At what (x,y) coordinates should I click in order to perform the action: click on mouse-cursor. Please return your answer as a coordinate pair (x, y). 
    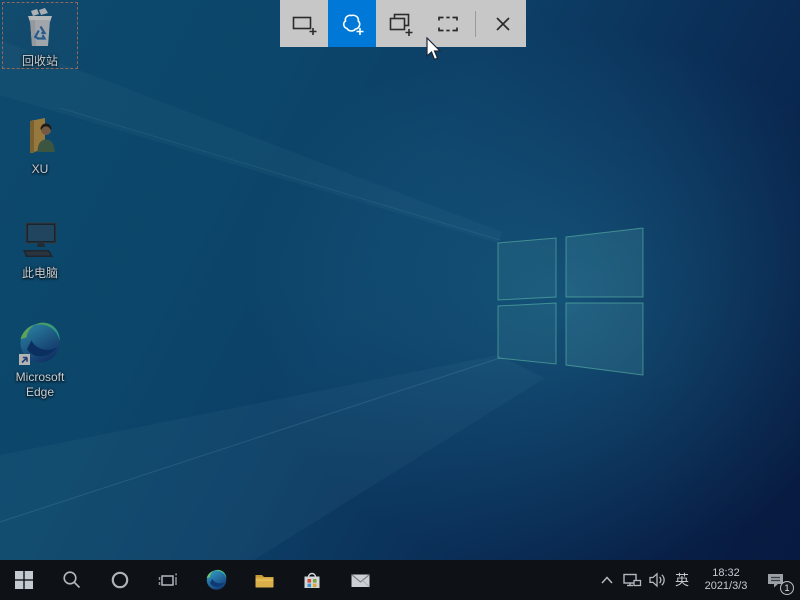
    Looking at the image, I should click on (434, 49).